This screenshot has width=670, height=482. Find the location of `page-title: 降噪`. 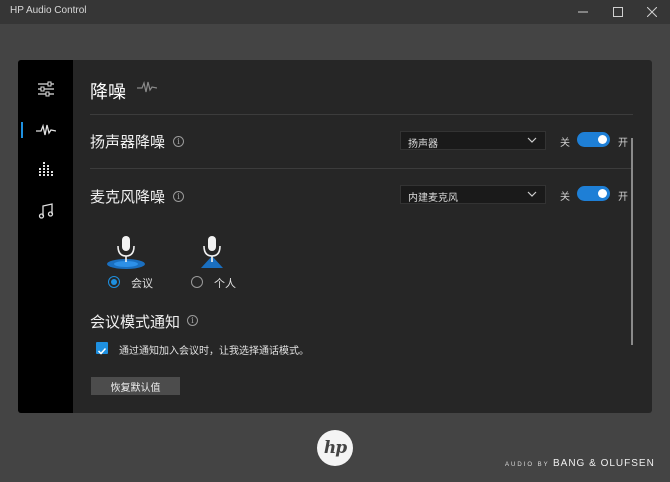

page-title: 降噪 is located at coordinates (108, 92).